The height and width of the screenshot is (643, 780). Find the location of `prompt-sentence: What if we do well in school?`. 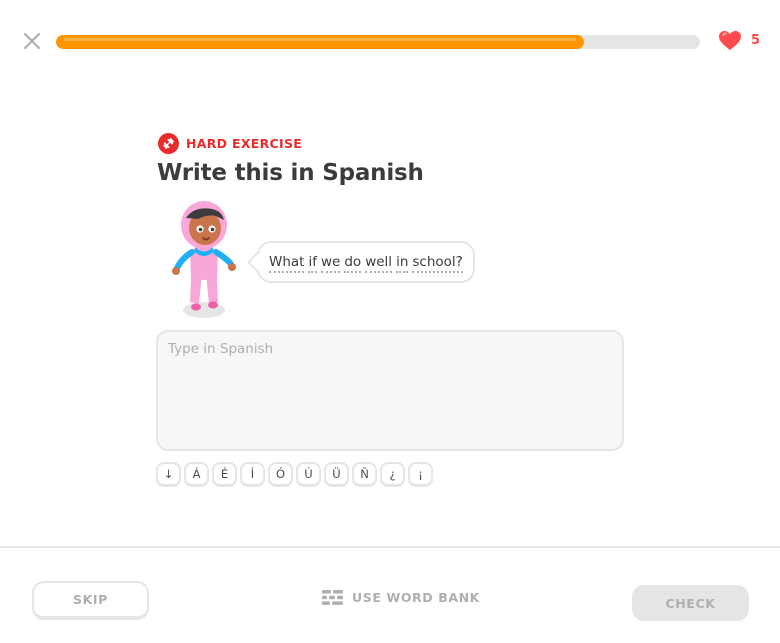

prompt-sentence: What if we do well in school? is located at coordinates (366, 263).